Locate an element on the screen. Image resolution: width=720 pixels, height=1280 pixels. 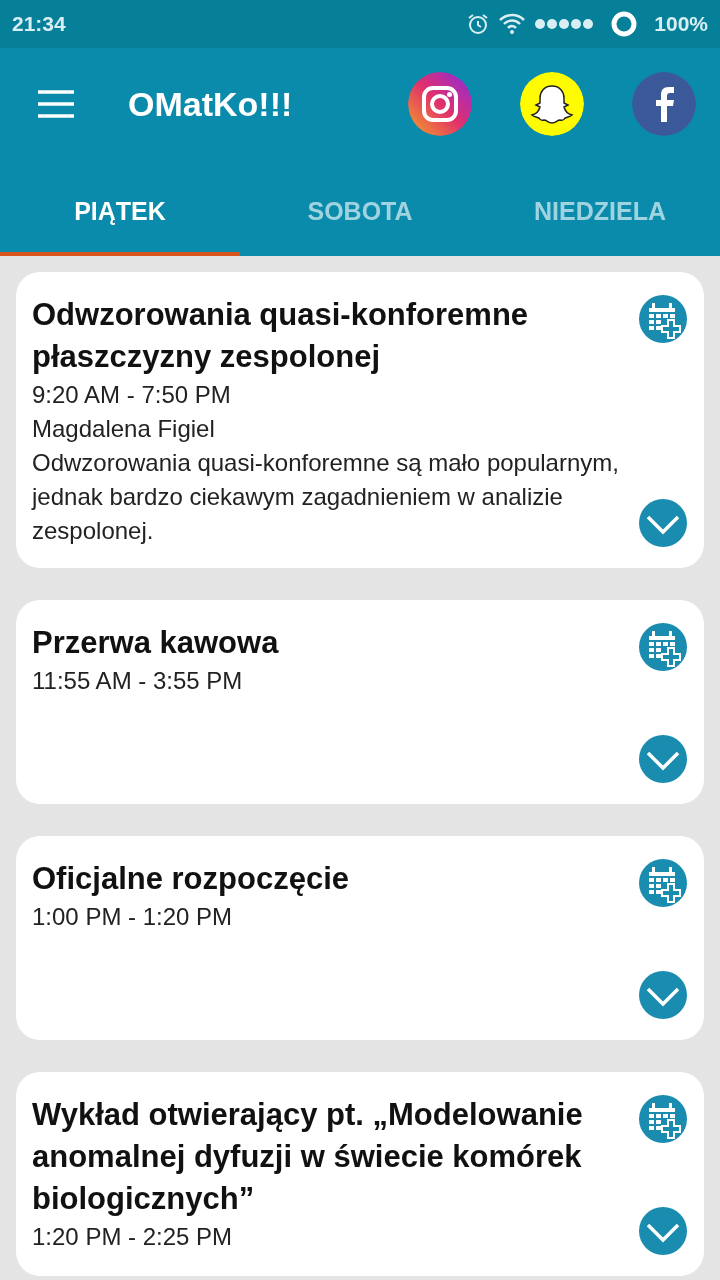
status-time: 21:34 is located at coordinates (39, 24).